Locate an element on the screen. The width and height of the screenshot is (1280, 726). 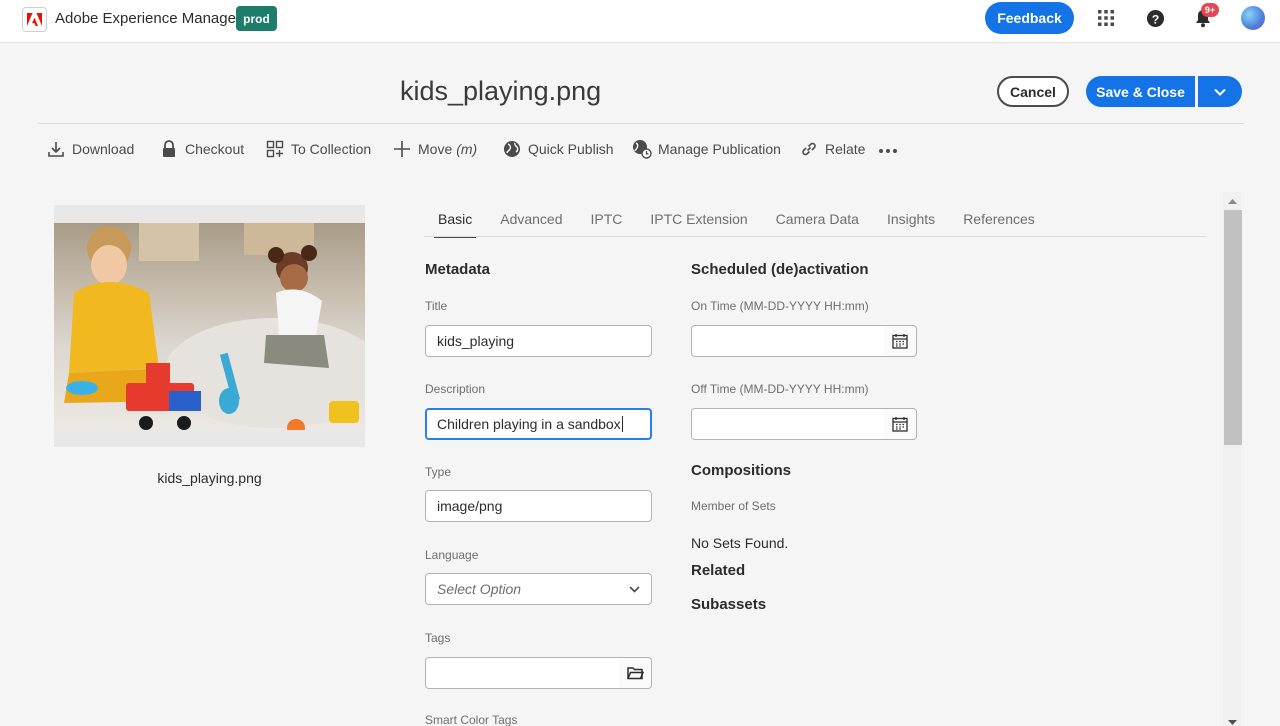
scrollbar-thumb is located at coordinates (1233, 327).